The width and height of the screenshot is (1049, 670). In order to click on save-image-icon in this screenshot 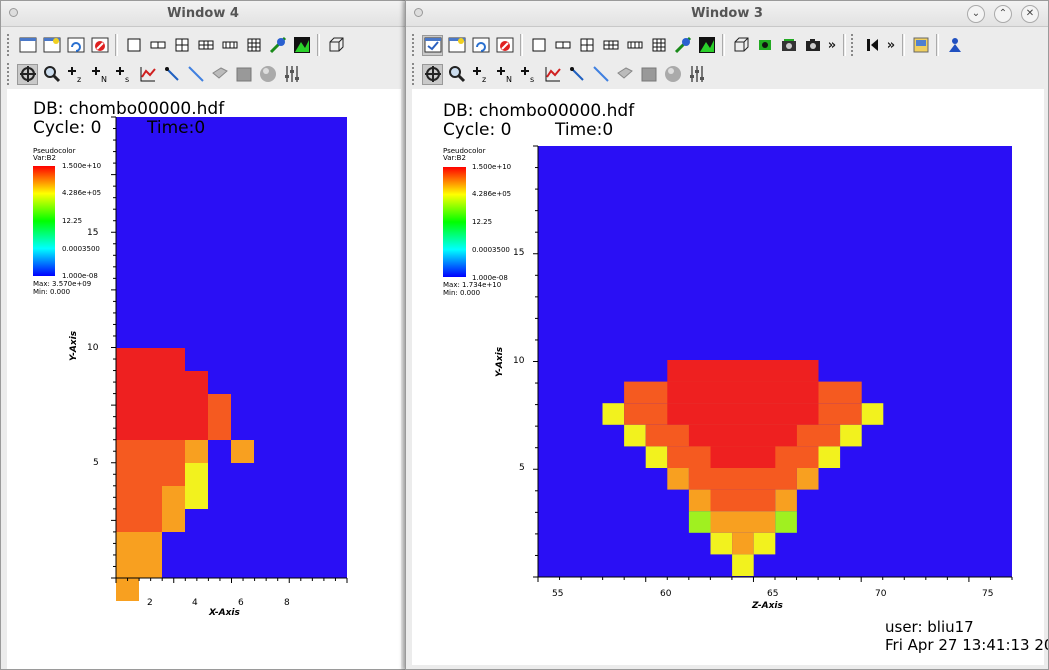, I will do `click(920, 45)`.